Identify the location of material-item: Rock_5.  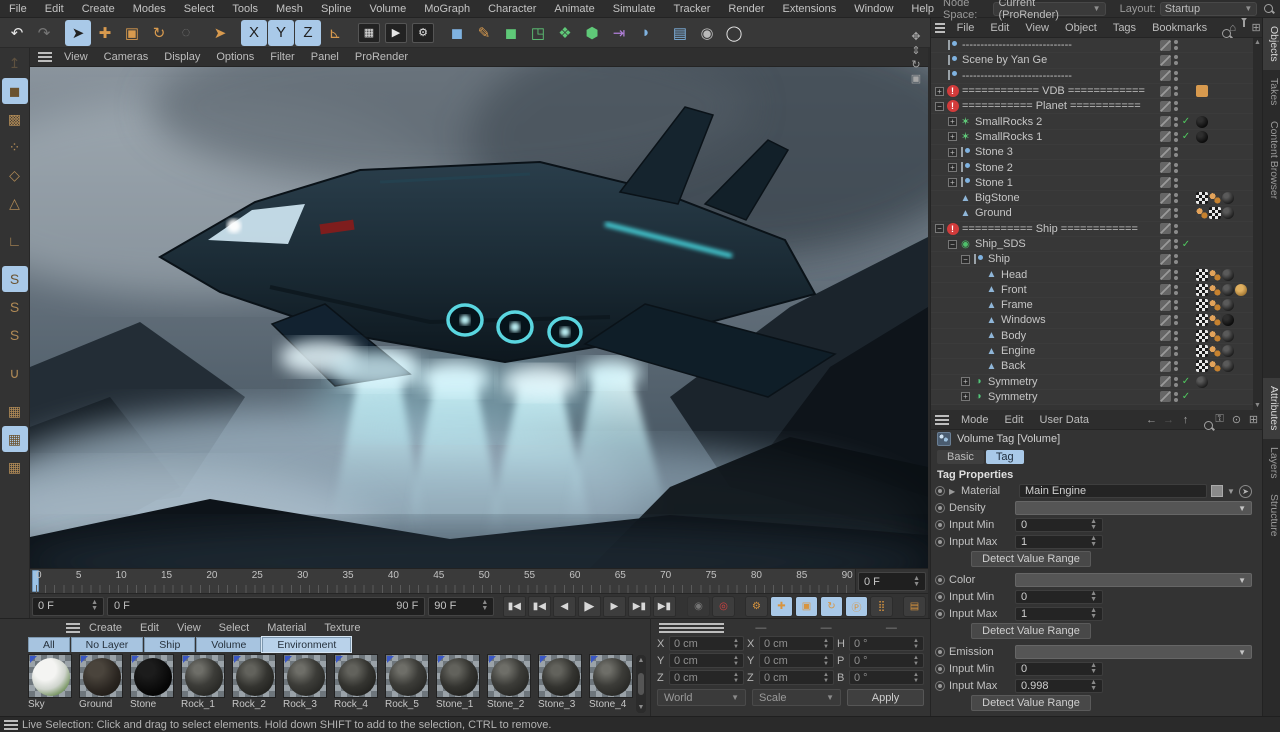
(408, 682).